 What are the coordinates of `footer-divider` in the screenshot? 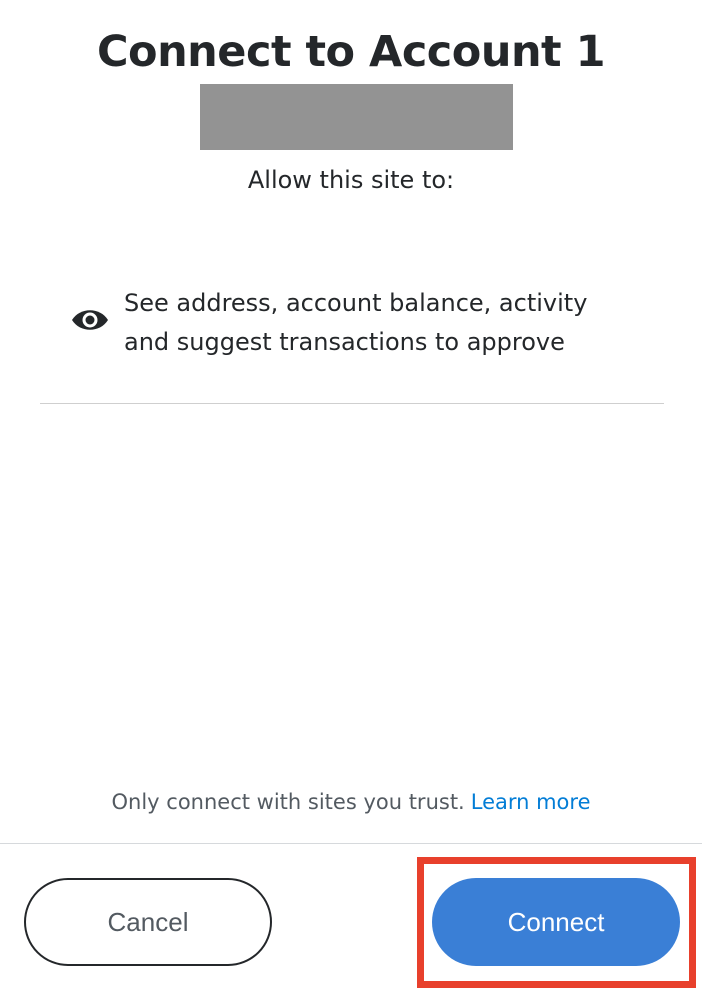 It's located at (351, 843).